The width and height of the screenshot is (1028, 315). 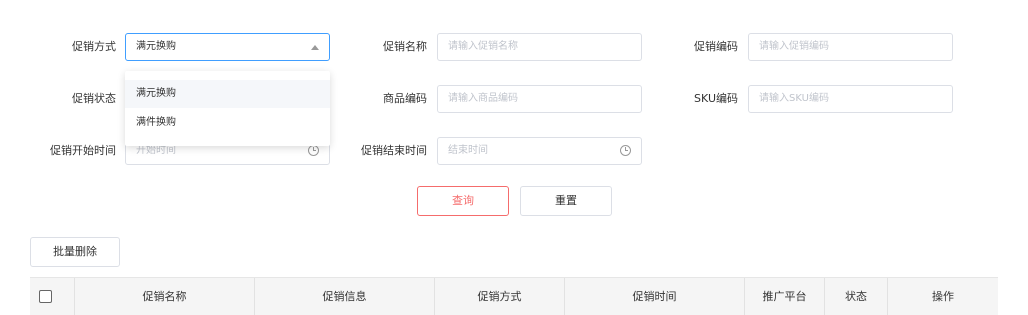 I want to click on promo-name-input: 请输入促销名称, so click(x=539, y=47).